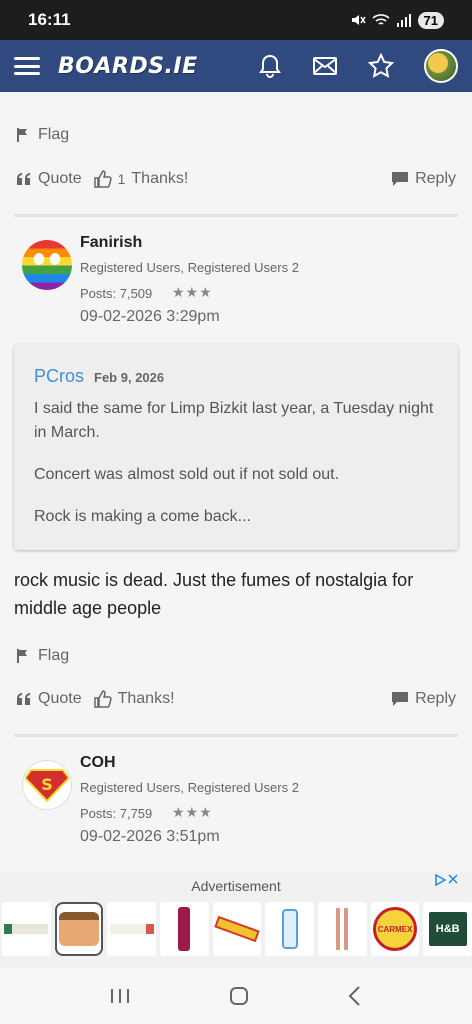 The image size is (472, 1024). Describe the element at coordinates (189, 267) in the screenshot. I see `post2-role: Registered Users, Registered Users 2` at that location.